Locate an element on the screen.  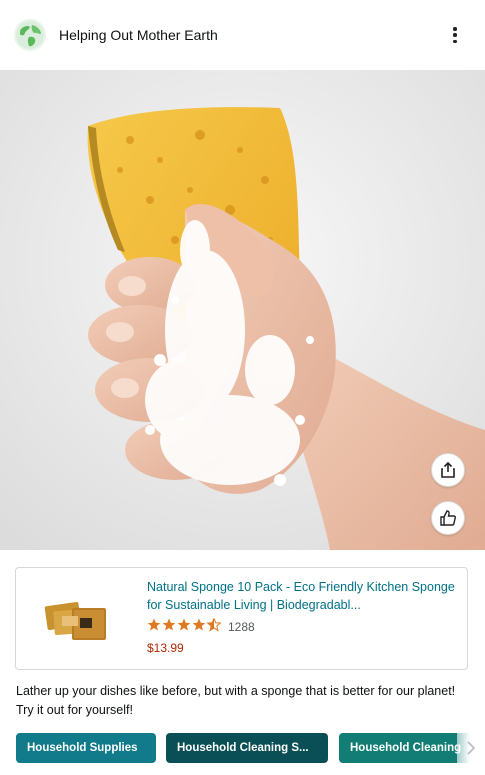
product-rating: 1288 is located at coordinates (201, 626).